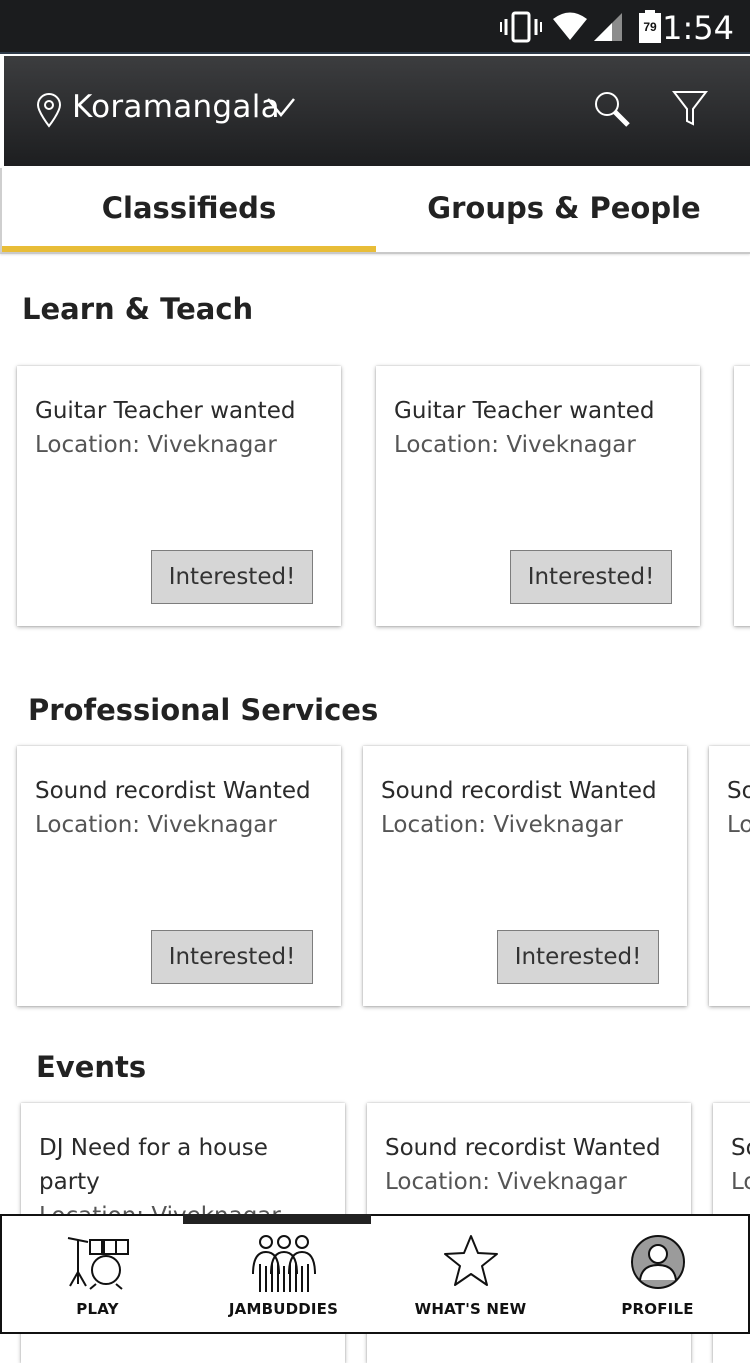 This screenshot has height=1363, width=750. Describe the element at coordinates (698, 28) in the screenshot. I see `clock: 1:54` at that location.